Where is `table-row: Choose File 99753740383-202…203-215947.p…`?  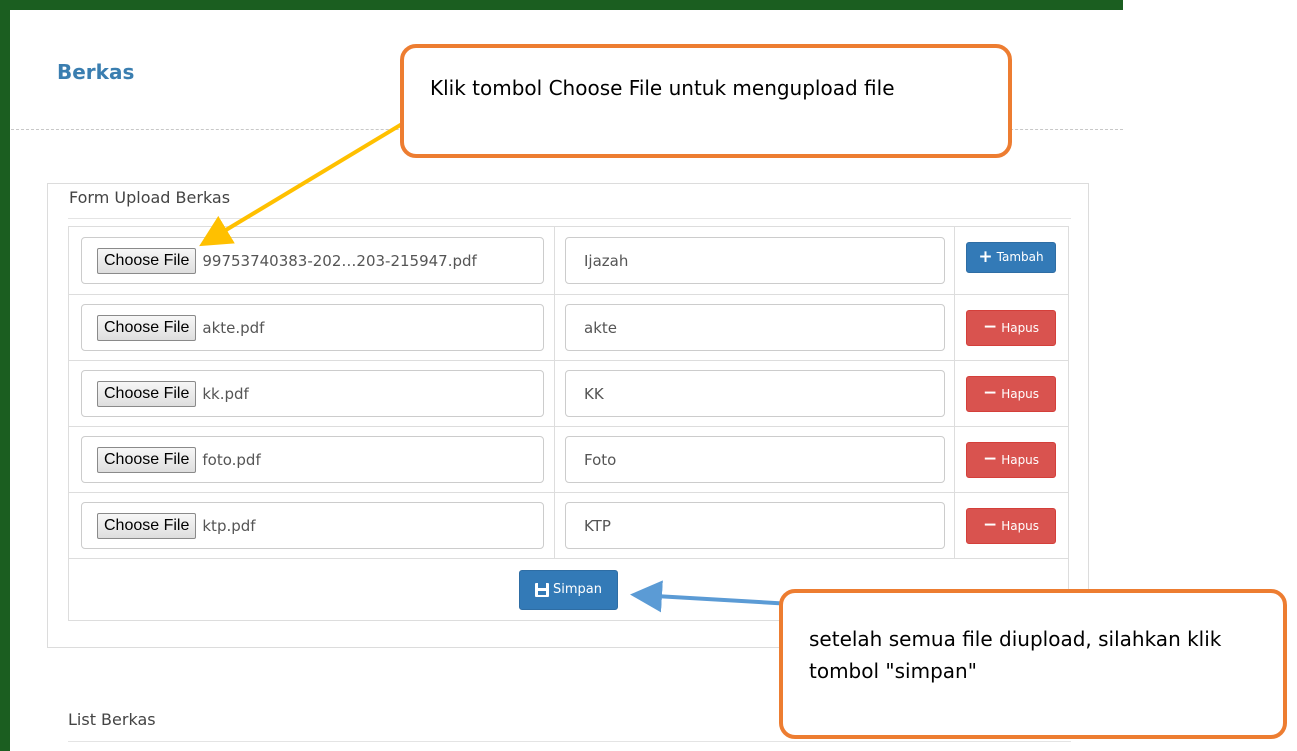
table-row: Choose File 99753740383-202…203-215947.p… is located at coordinates (568, 260).